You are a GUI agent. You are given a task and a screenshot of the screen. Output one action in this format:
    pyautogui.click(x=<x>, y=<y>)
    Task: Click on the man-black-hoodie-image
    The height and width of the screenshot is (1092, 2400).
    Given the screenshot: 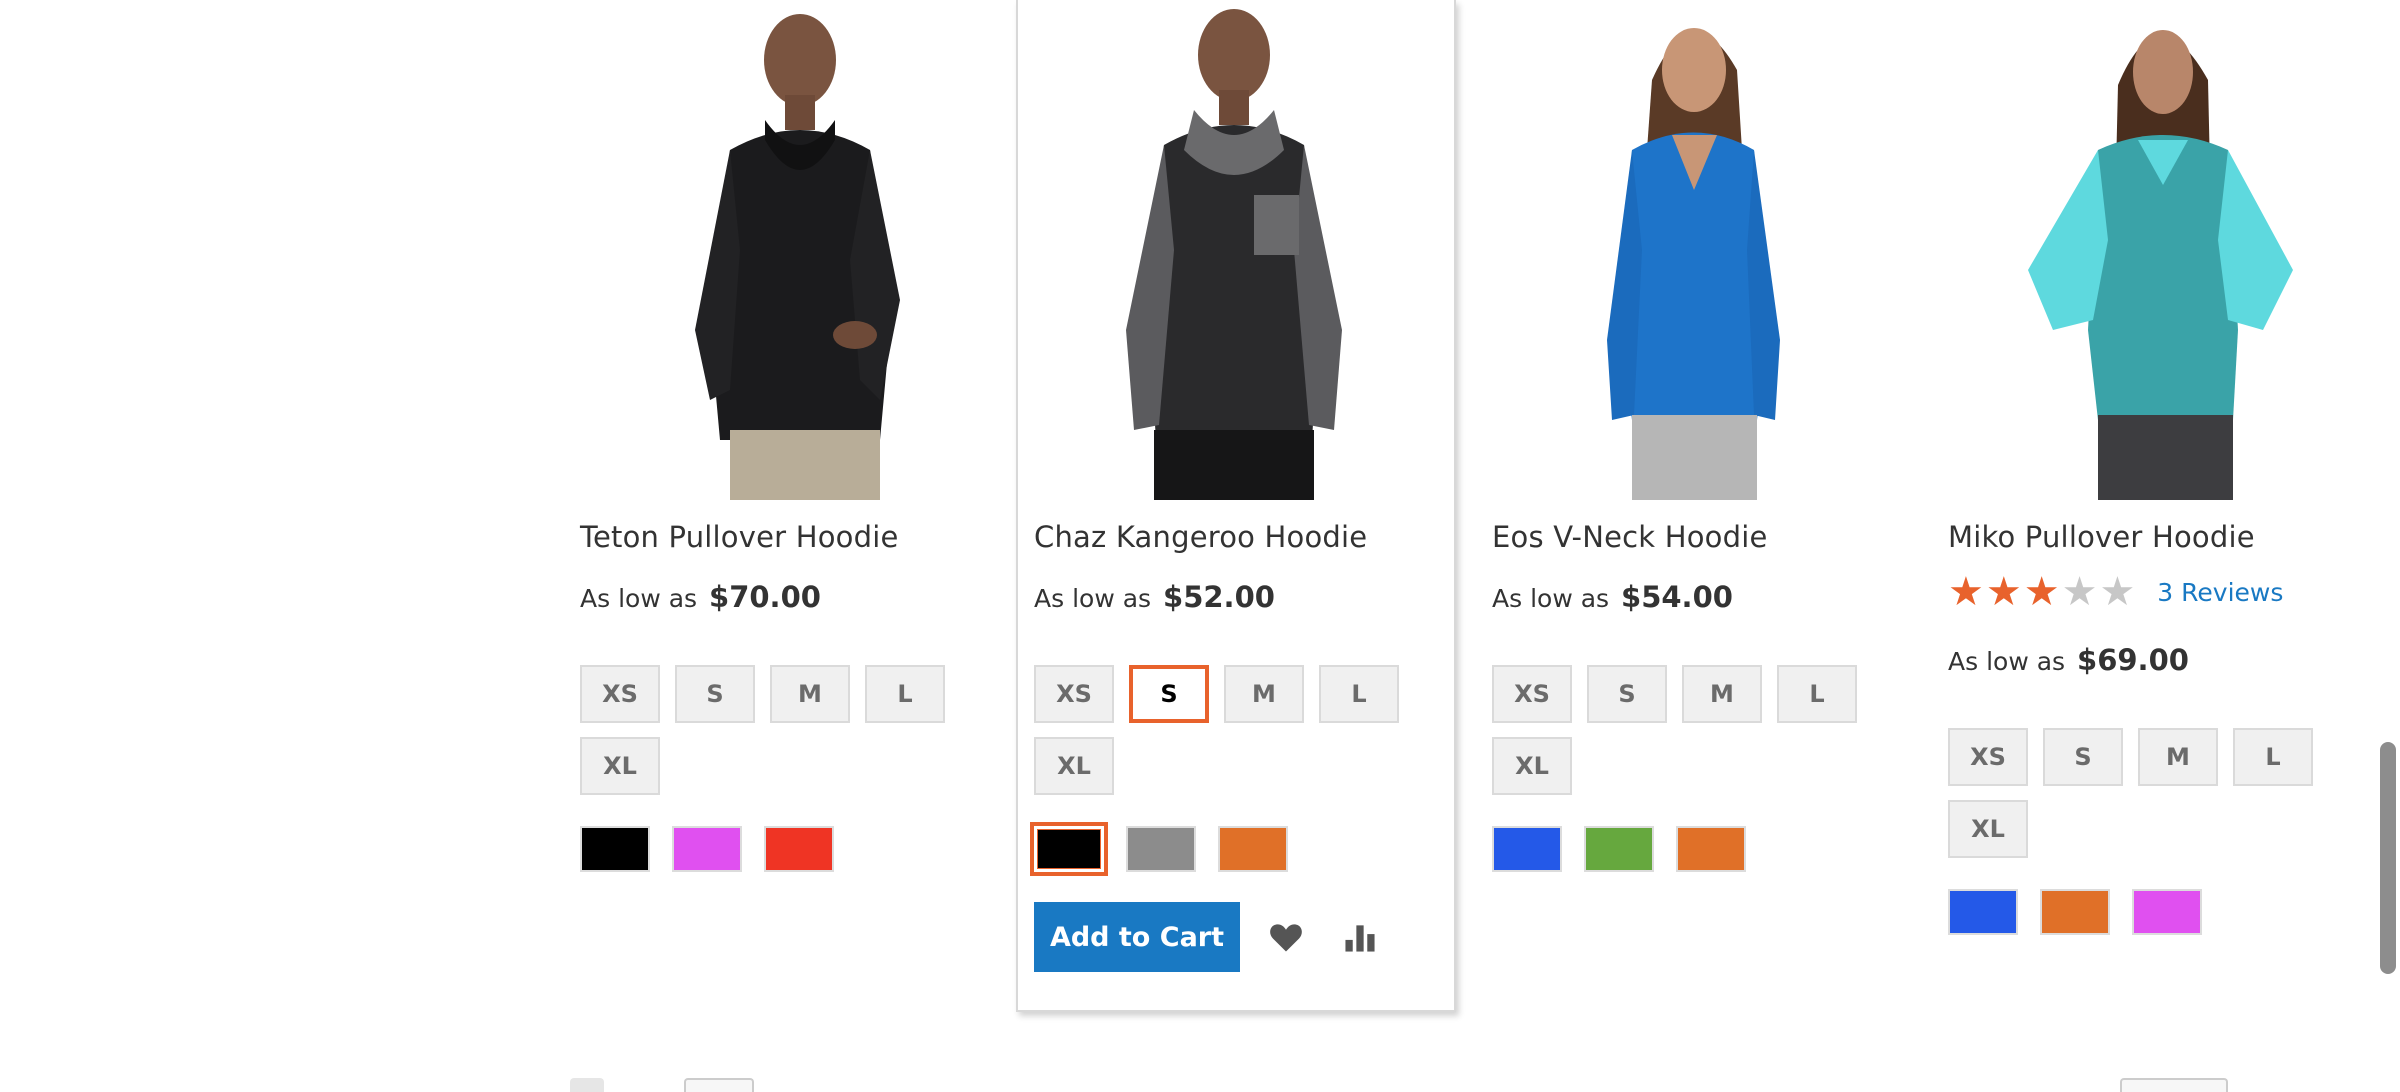 What is the action you would take?
    pyautogui.click(x=780, y=250)
    